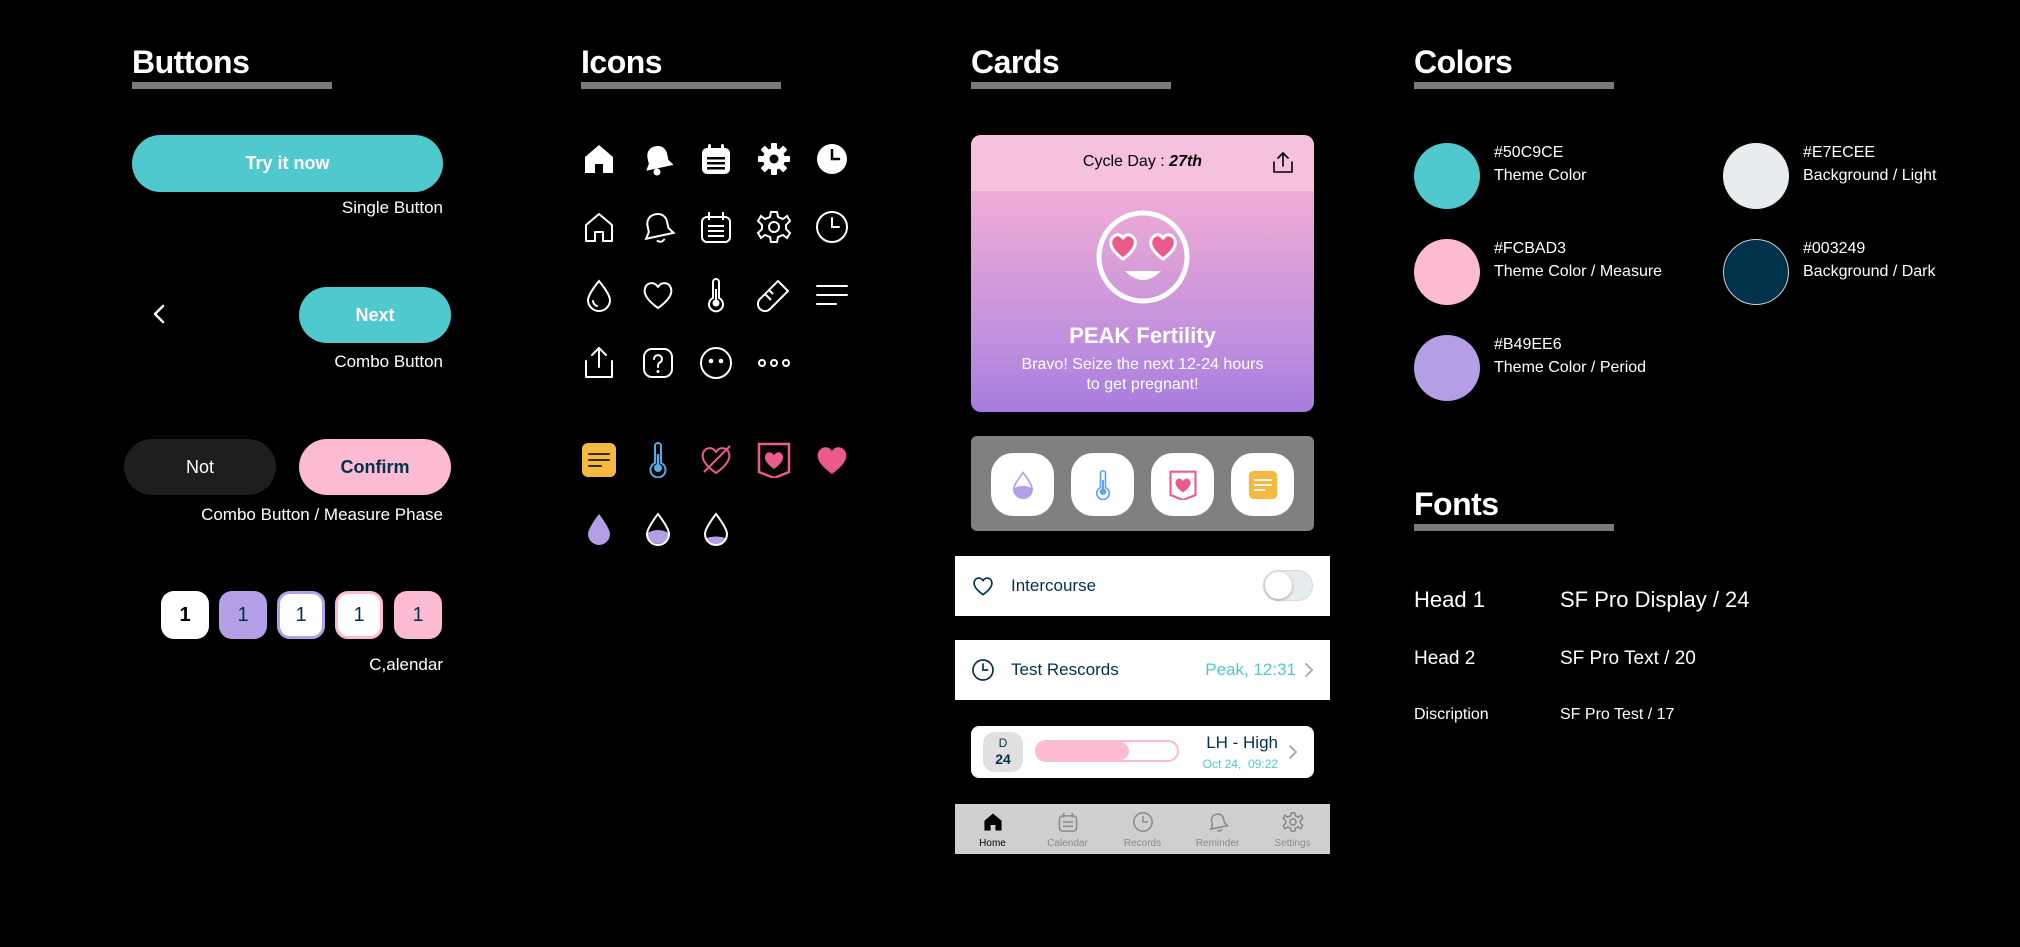  What do you see at coordinates (1142, 384) in the screenshot?
I see `fertility-message-line-2: to get pregnant!` at bounding box center [1142, 384].